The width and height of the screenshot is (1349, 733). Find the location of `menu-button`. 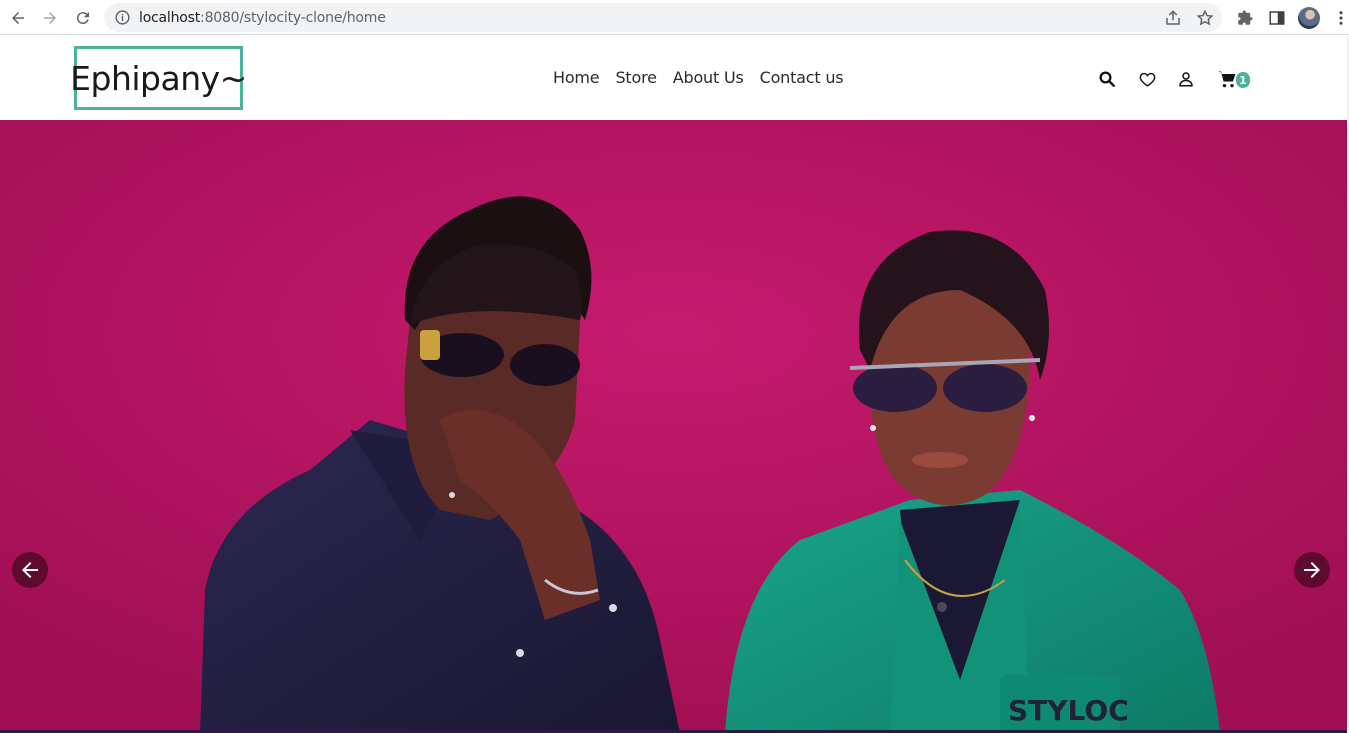

menu-button is located at coordinates (1338, 18).